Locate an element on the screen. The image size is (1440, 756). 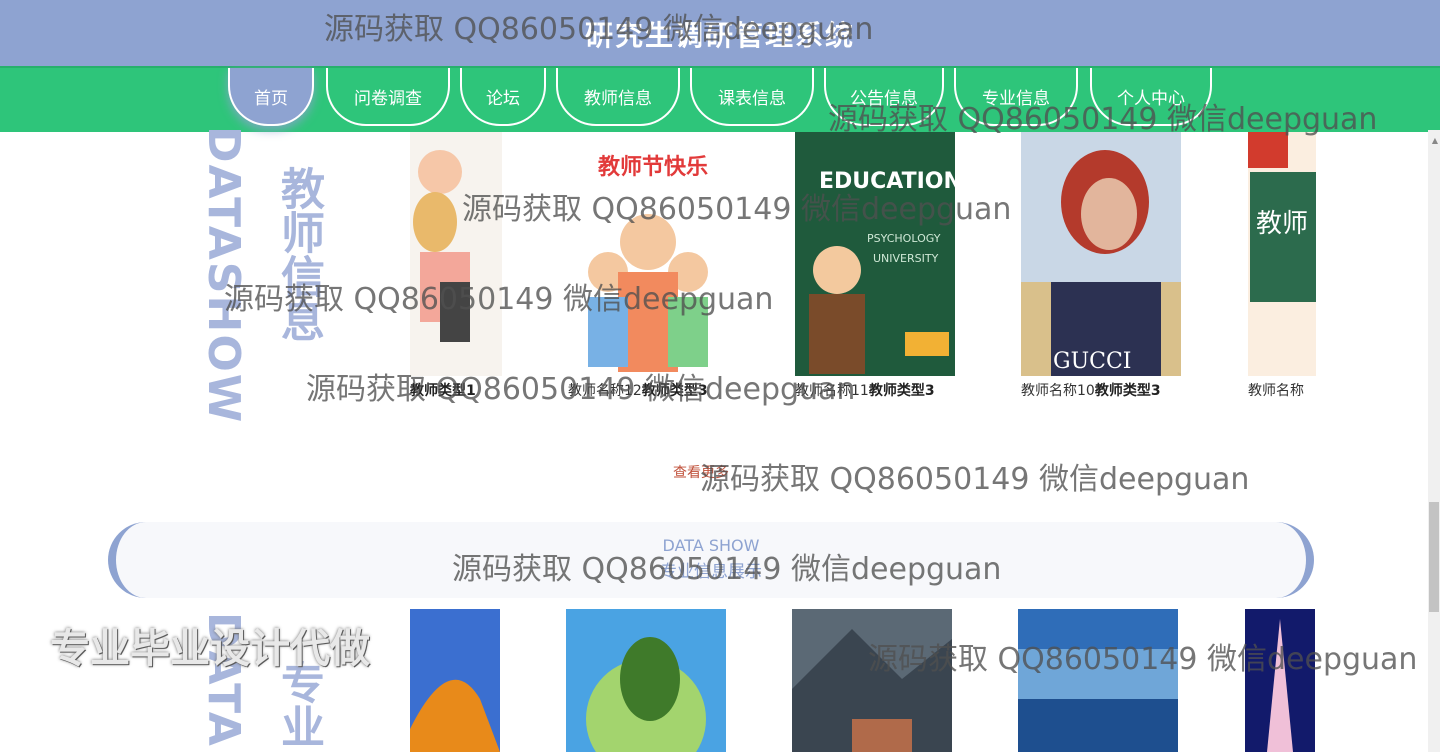
tree-globe-icon is located at coordinates (646, 682).